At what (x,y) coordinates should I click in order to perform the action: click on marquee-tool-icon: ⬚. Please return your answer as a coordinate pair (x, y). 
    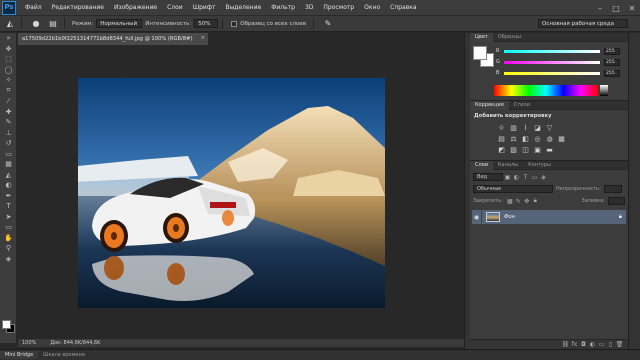
    Looking at the image, I should click on (8, 59).